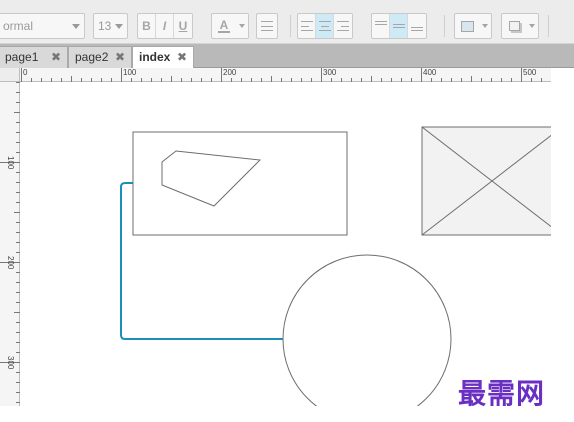  I want to click on shadow-button, so click(520, 26).